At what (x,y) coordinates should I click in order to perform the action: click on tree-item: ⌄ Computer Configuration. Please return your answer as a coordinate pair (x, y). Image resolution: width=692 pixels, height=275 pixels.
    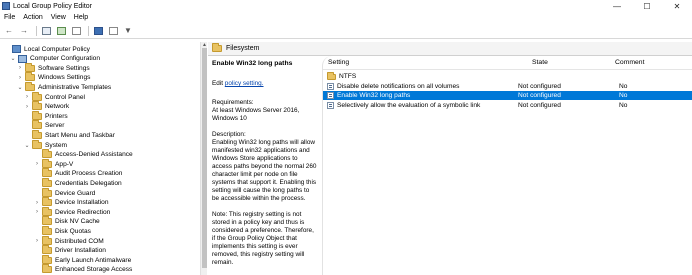
    Looking at the image, I should click on (55, 59).